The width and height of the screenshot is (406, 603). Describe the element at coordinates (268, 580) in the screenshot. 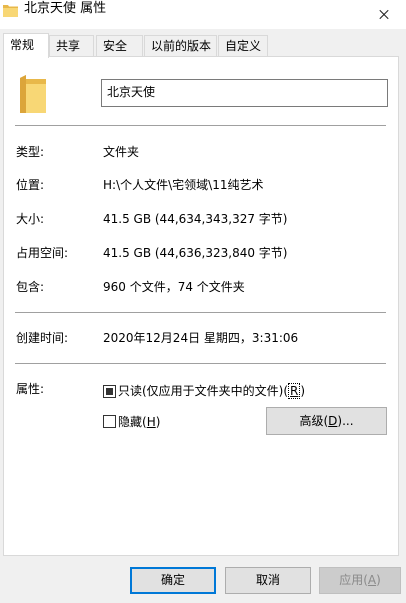

I see `cancel-button: 取消` at that location.